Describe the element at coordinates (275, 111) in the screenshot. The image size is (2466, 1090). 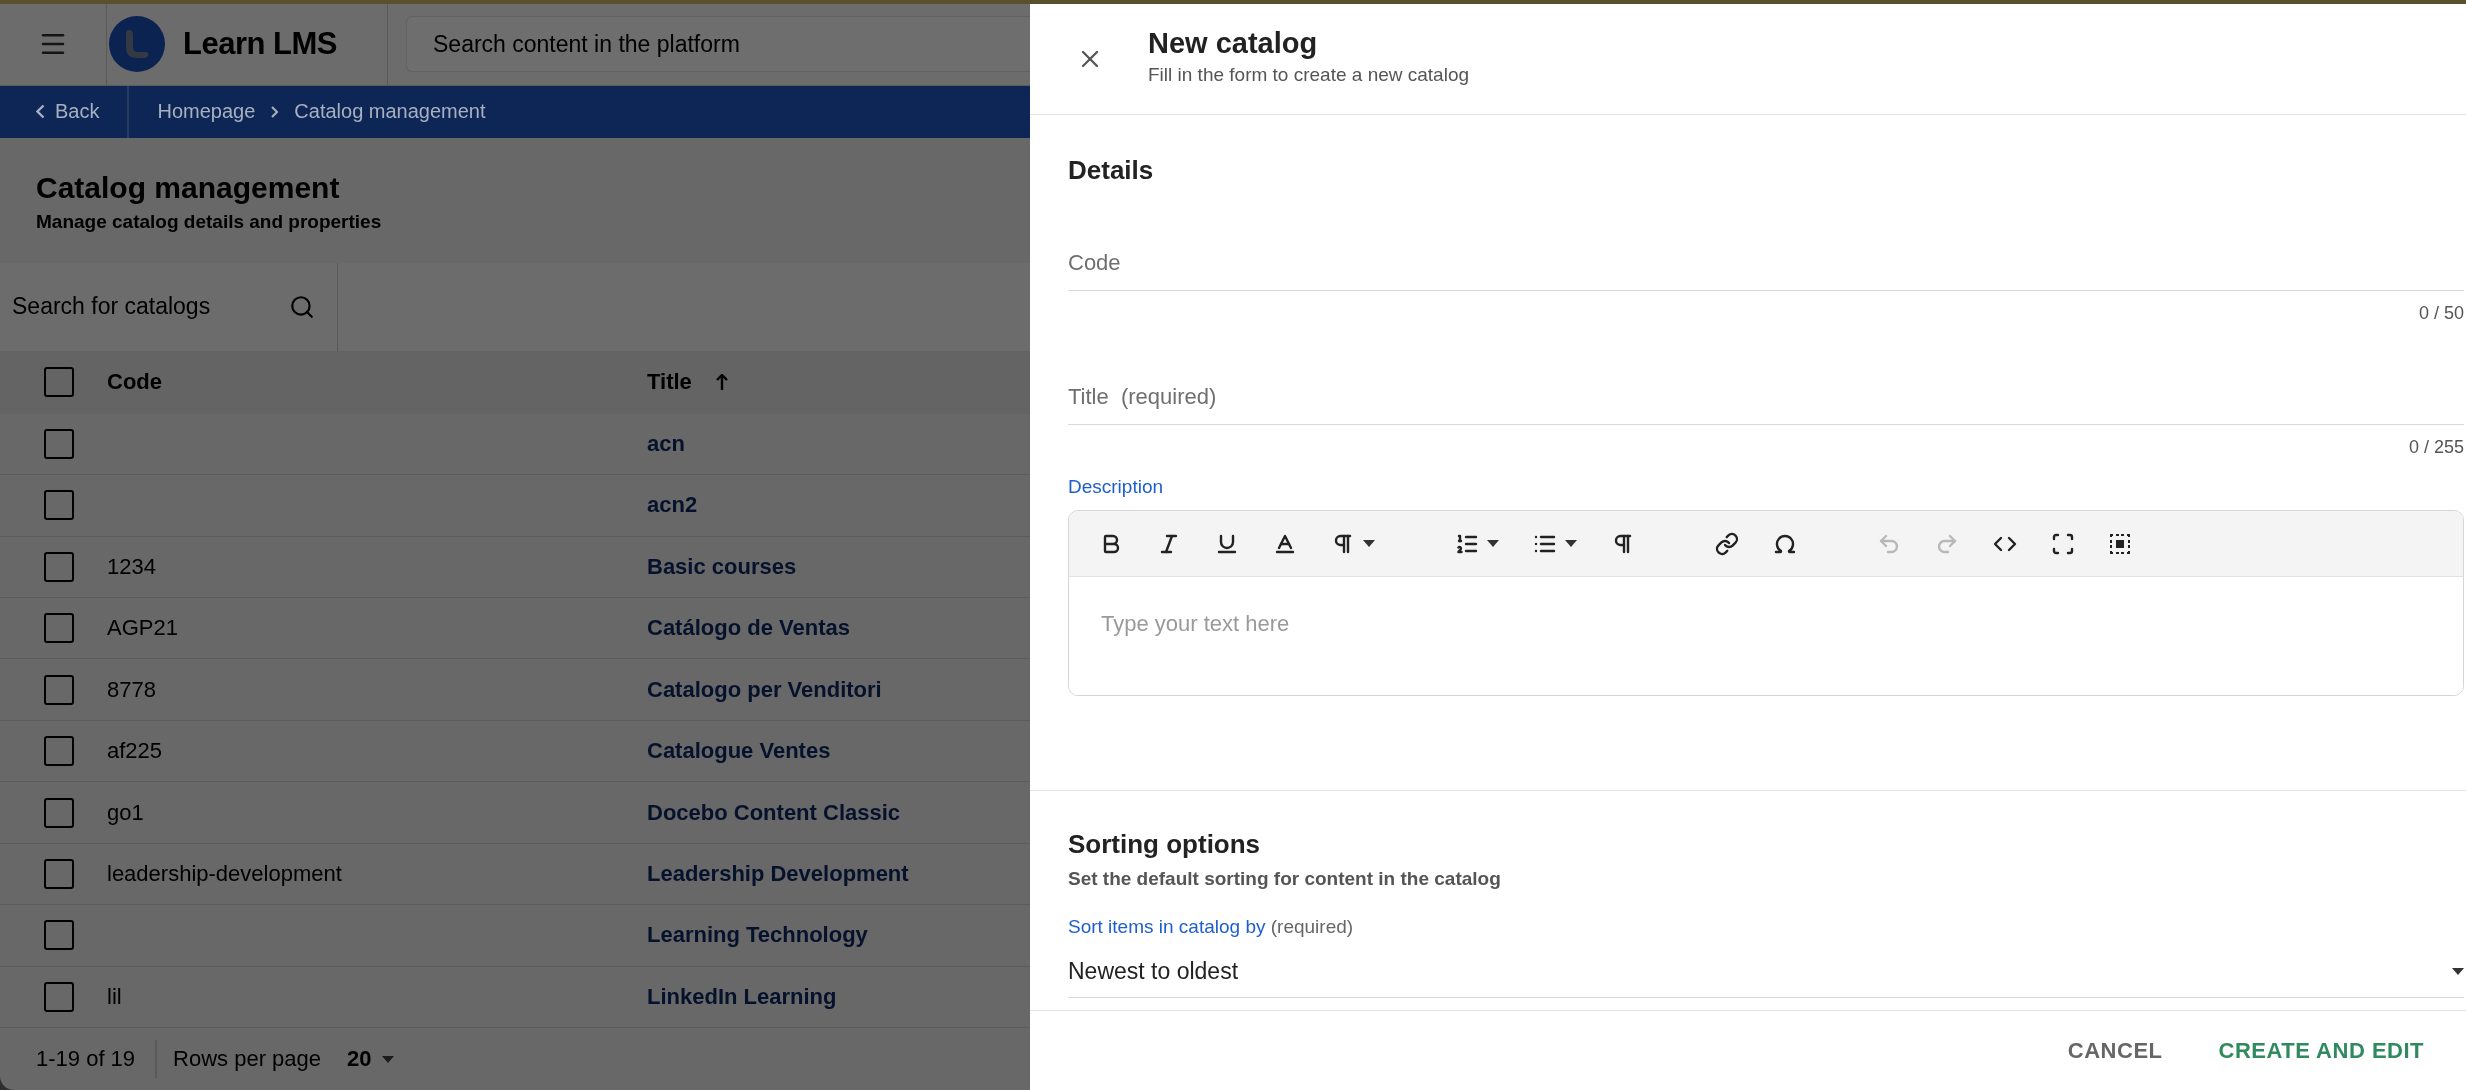
I see `chevron-right-icon` at that location.